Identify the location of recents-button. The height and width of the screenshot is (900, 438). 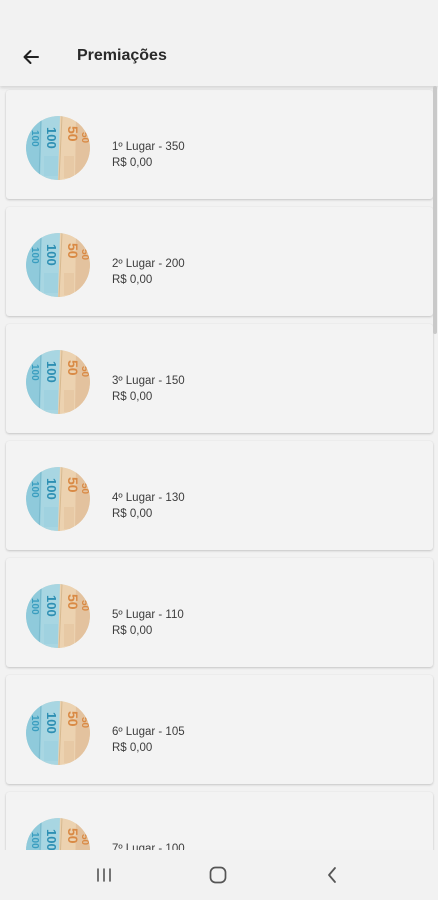
(104, 875).